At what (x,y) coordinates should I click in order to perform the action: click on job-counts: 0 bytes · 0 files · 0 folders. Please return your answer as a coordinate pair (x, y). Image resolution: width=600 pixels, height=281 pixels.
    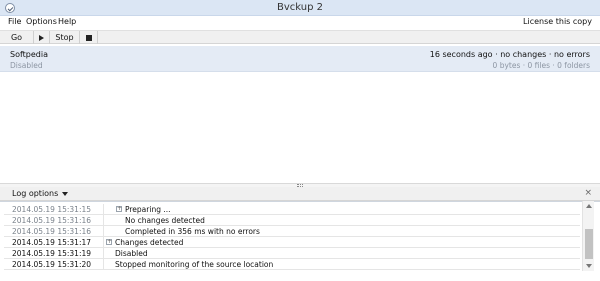
    Looking at the image, I should click on (541, 65).